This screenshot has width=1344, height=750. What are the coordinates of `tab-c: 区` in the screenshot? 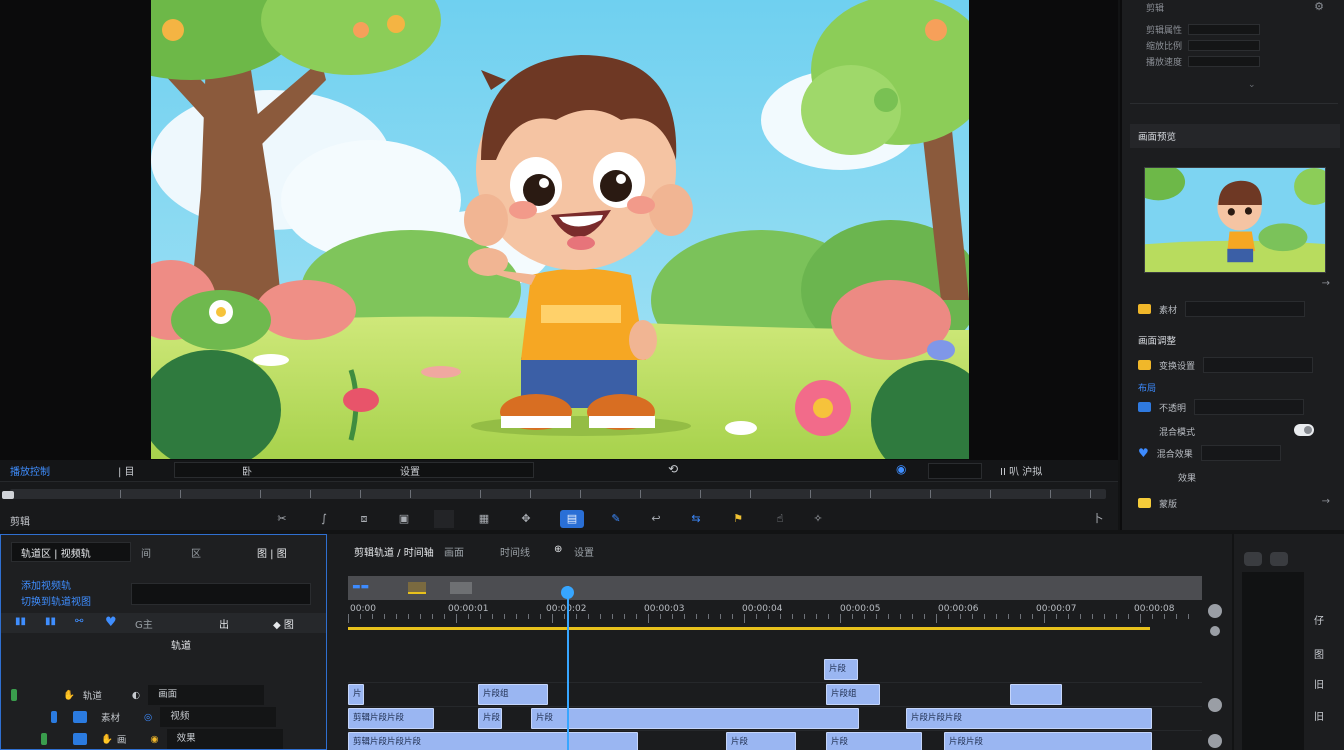 It's located at (196, 552).